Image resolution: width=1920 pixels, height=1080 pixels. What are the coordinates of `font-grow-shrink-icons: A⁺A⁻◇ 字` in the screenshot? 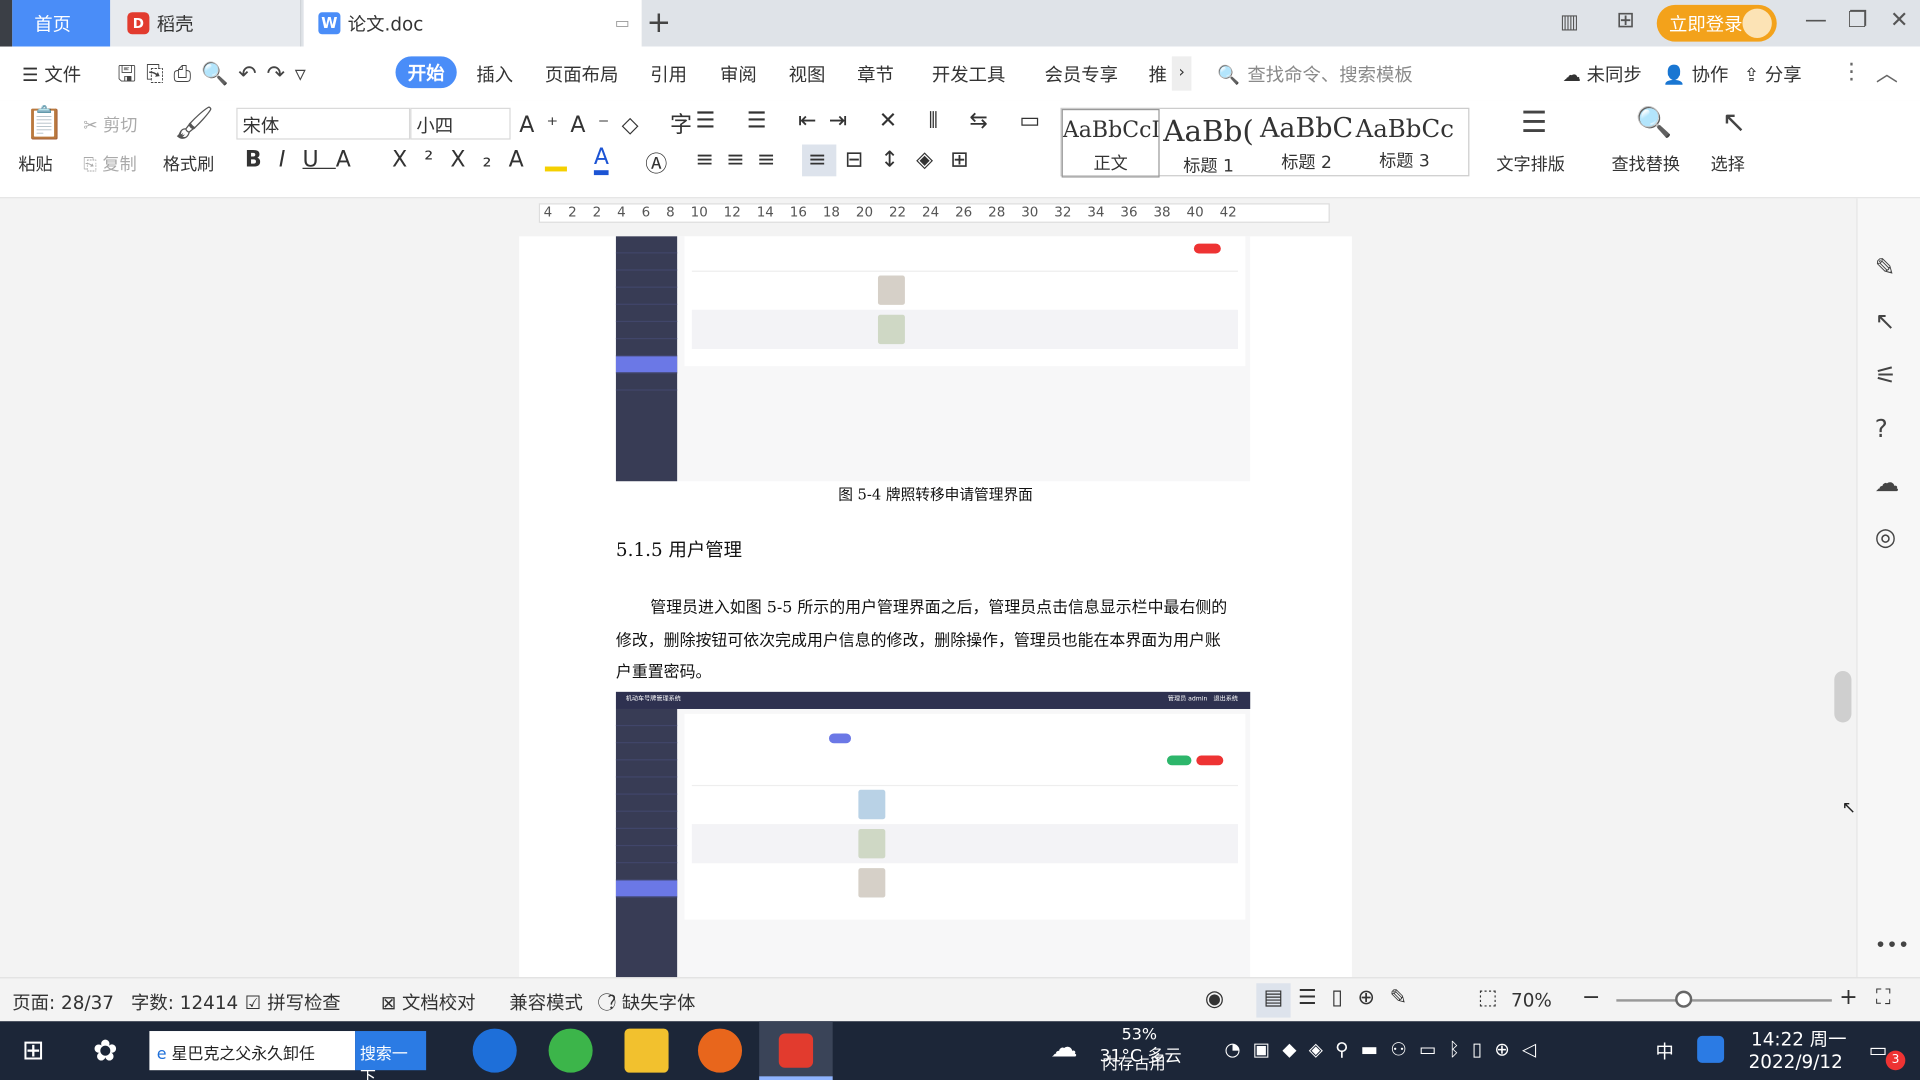 It's located at (611, 124).